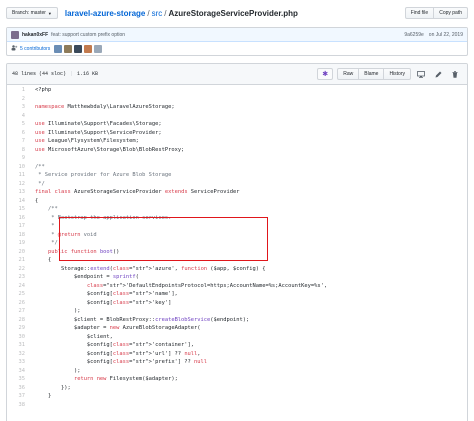  Describe the element at coordinates (18, 150) in the screenshot. I see `line-number: 8` at that location.